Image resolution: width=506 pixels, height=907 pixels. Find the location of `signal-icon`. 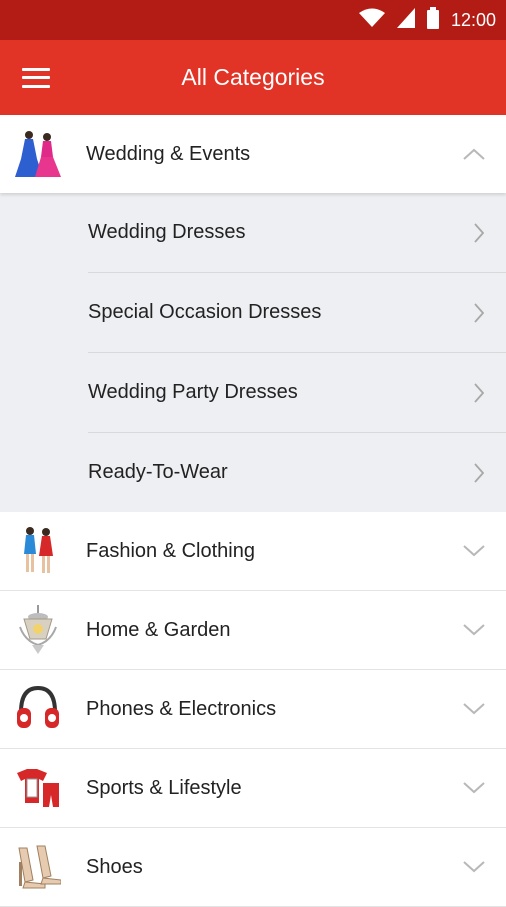

signal-icon is located at coordinates (405, 20).